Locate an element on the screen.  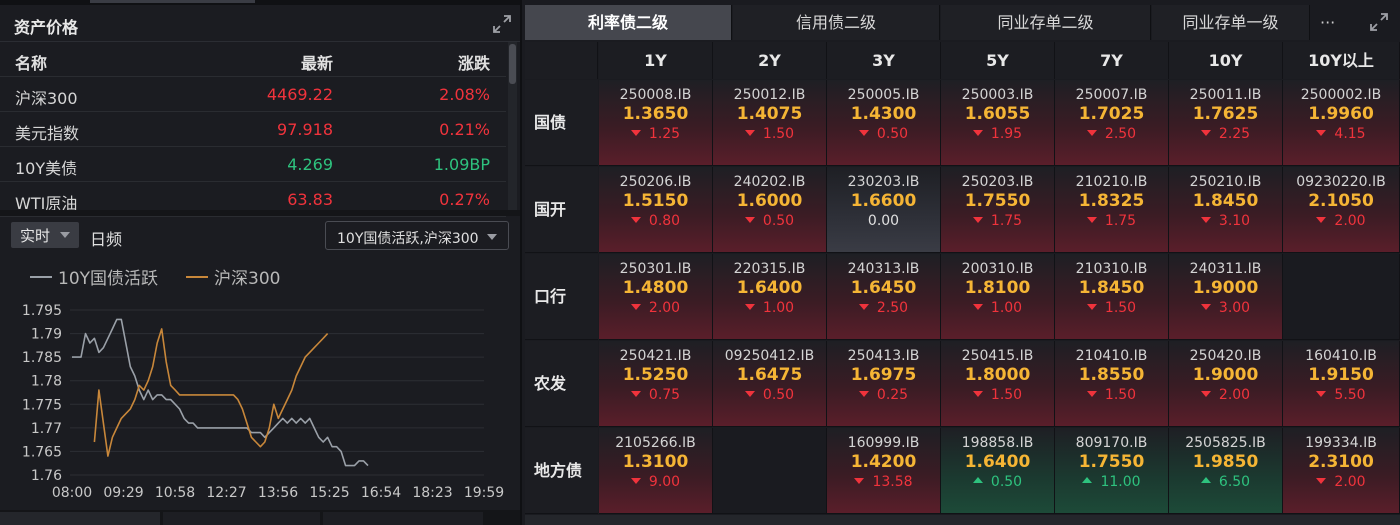
bond-cell-cdb-10y-plus: 09230220.IB 2.1050 2.00 is located at coordinates (1341, 210).